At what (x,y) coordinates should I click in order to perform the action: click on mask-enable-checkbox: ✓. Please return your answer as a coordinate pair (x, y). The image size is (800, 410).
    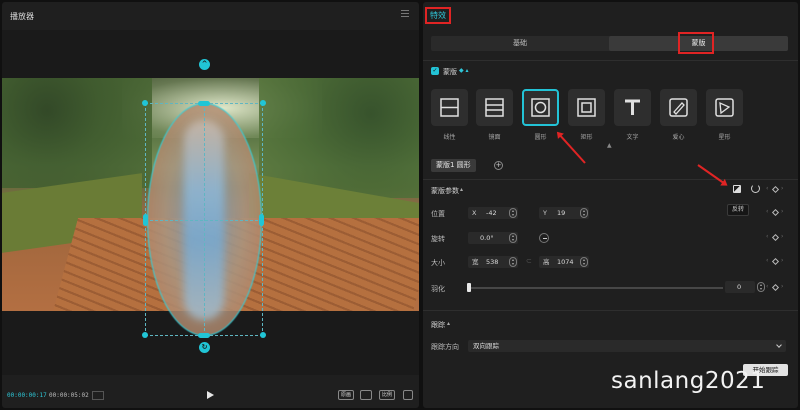
    Looking at the image, I should click on (435, 71).